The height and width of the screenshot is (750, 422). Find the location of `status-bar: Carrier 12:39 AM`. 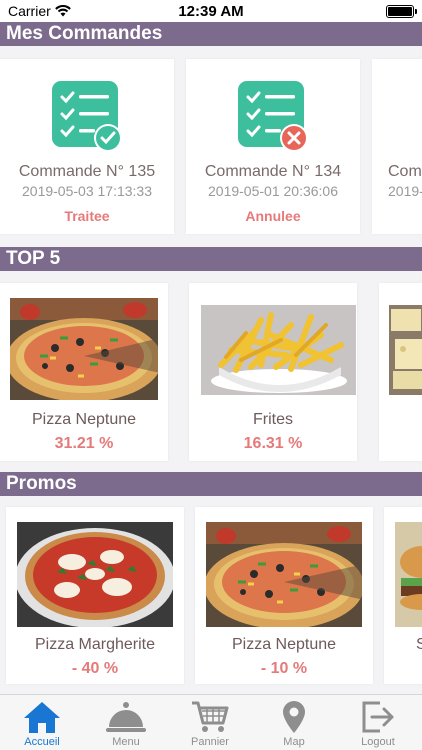

status-bar: Carrier 12:39 AM is located at coordinates (211, 11).